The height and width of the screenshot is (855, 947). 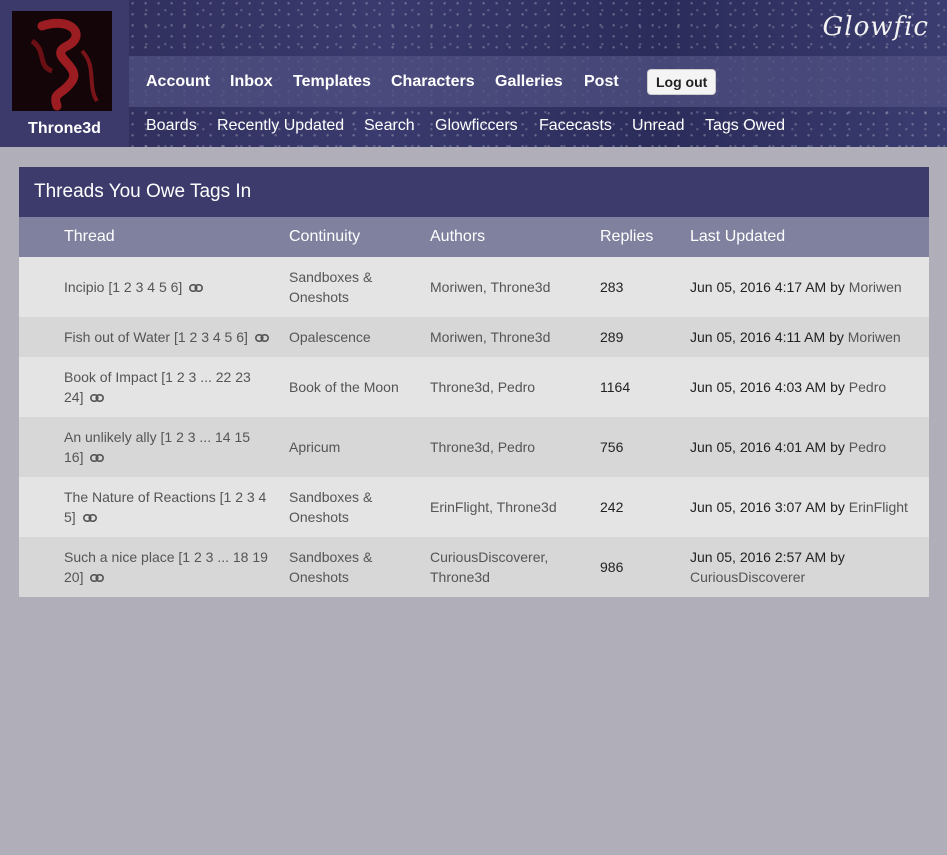 I want to click on thread-pages-cont: 24], so click(x=73, y=397).